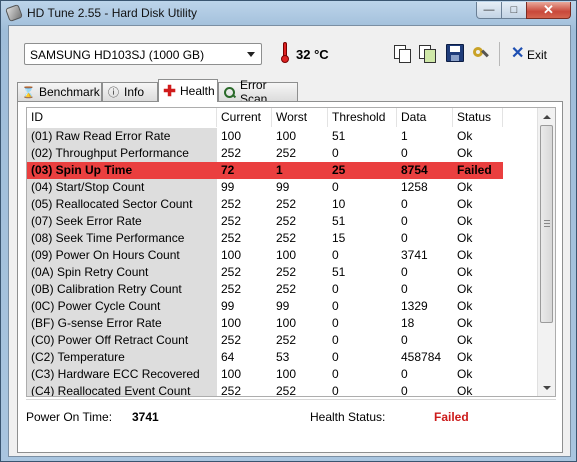 The width and height of the screenshot is (577, 462). I want to click on table-row: (05) Reallocated Sector Count 252 252 10 0 Ok, so click(283, 204).